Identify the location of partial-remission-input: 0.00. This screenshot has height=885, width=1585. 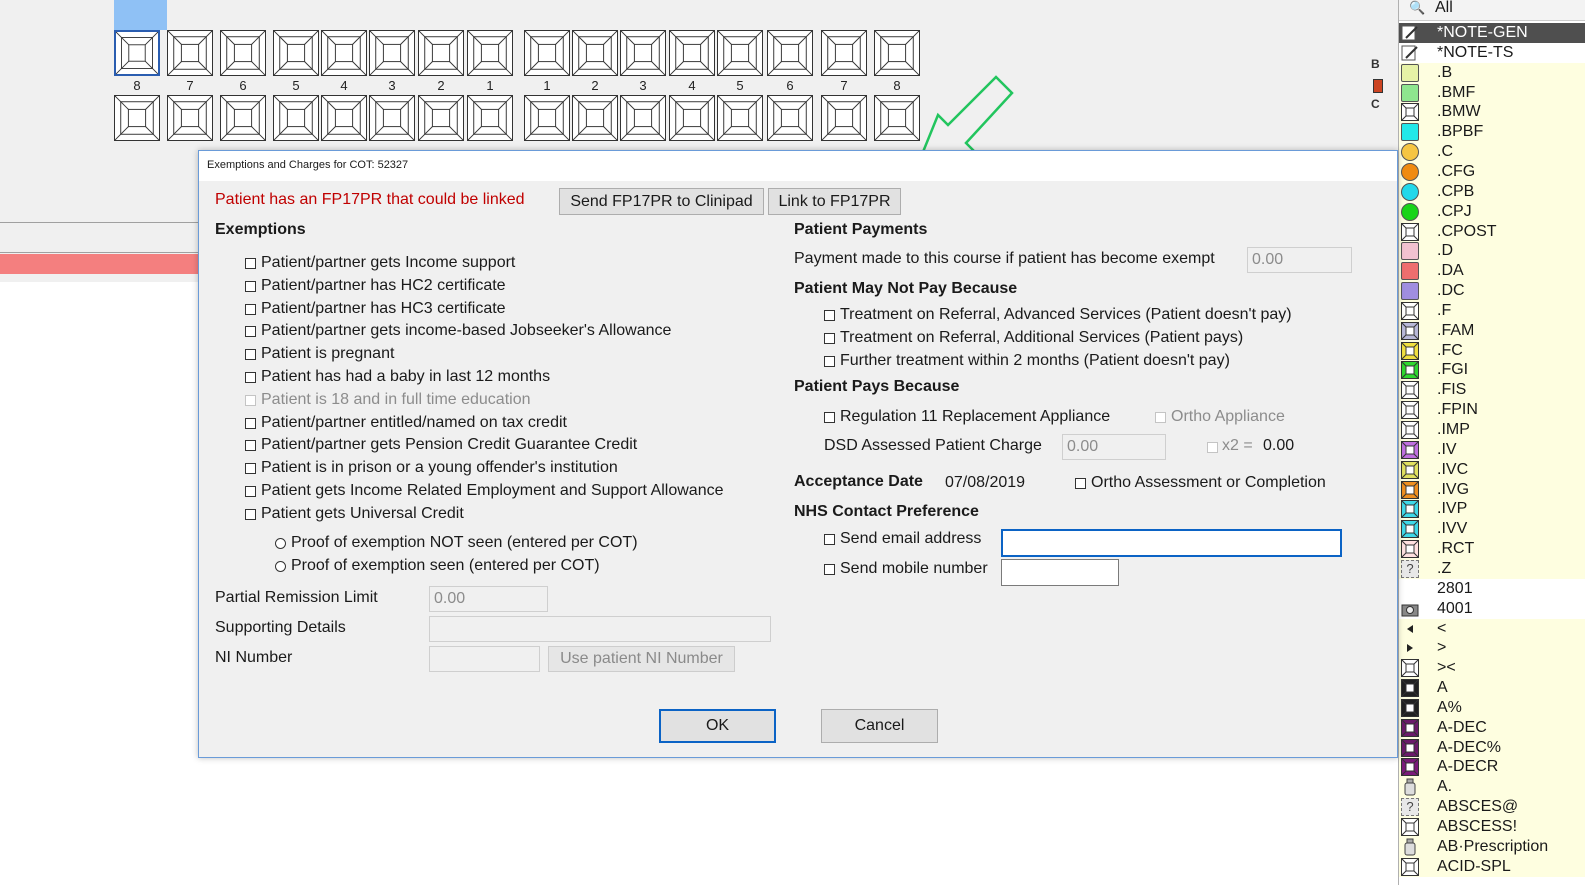
(488, 599).